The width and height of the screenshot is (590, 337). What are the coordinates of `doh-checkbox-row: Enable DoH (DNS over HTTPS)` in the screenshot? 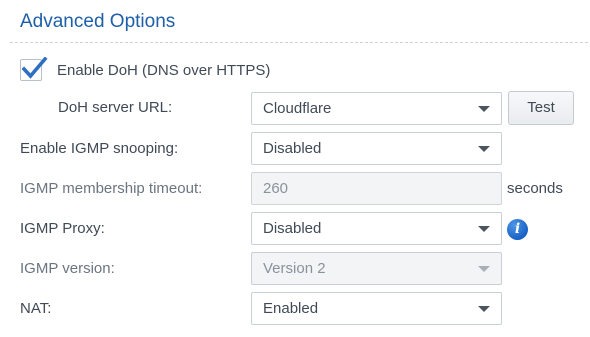 It's located at (145, 69).